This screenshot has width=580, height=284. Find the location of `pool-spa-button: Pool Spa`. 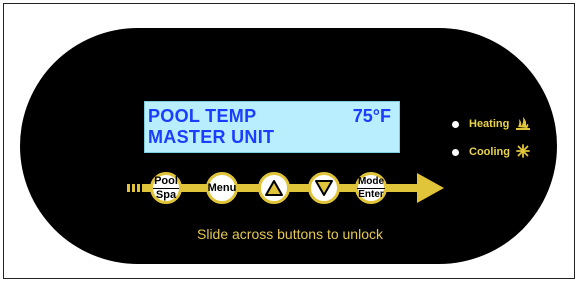

pool-spa-button: Pool Spa is located at coordinates (166, 188).